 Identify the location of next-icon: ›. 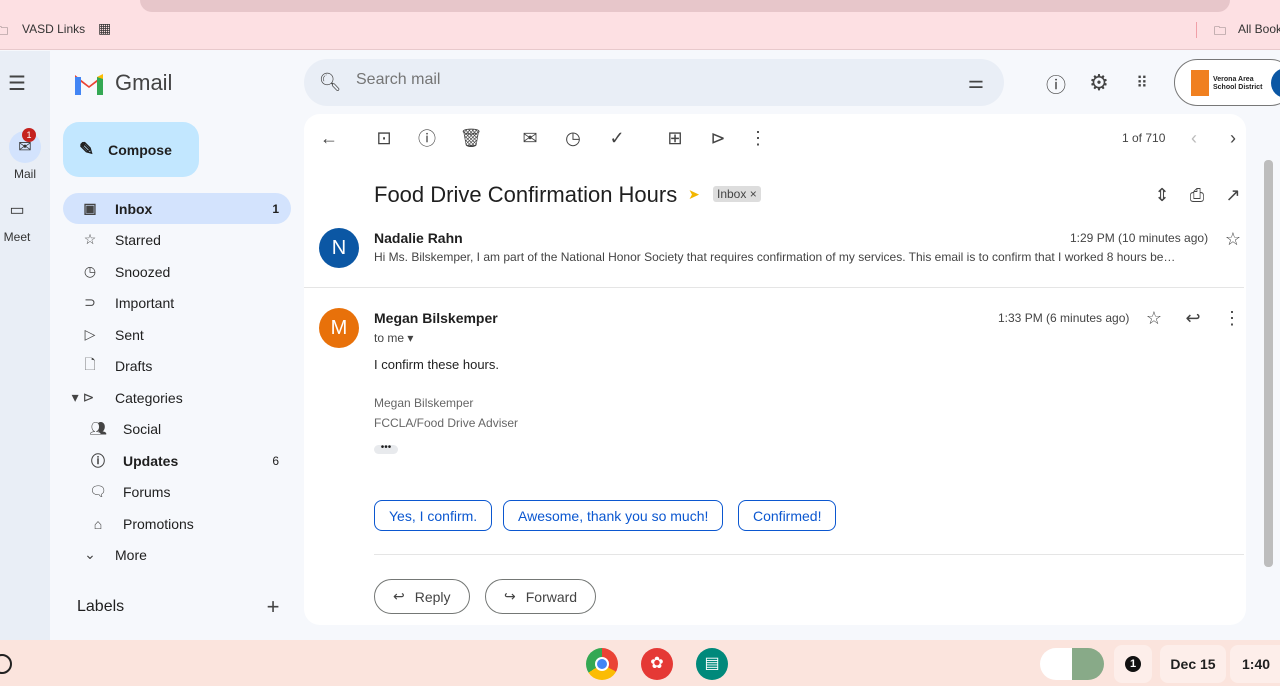
(1233, 138).